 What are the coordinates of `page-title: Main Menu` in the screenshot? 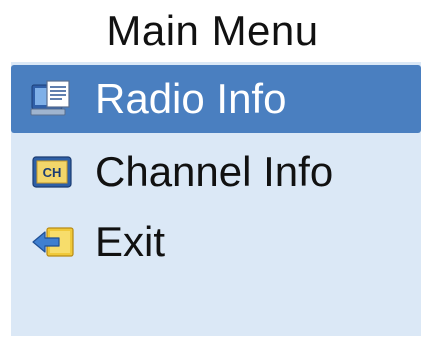 It's located at (212, 30).